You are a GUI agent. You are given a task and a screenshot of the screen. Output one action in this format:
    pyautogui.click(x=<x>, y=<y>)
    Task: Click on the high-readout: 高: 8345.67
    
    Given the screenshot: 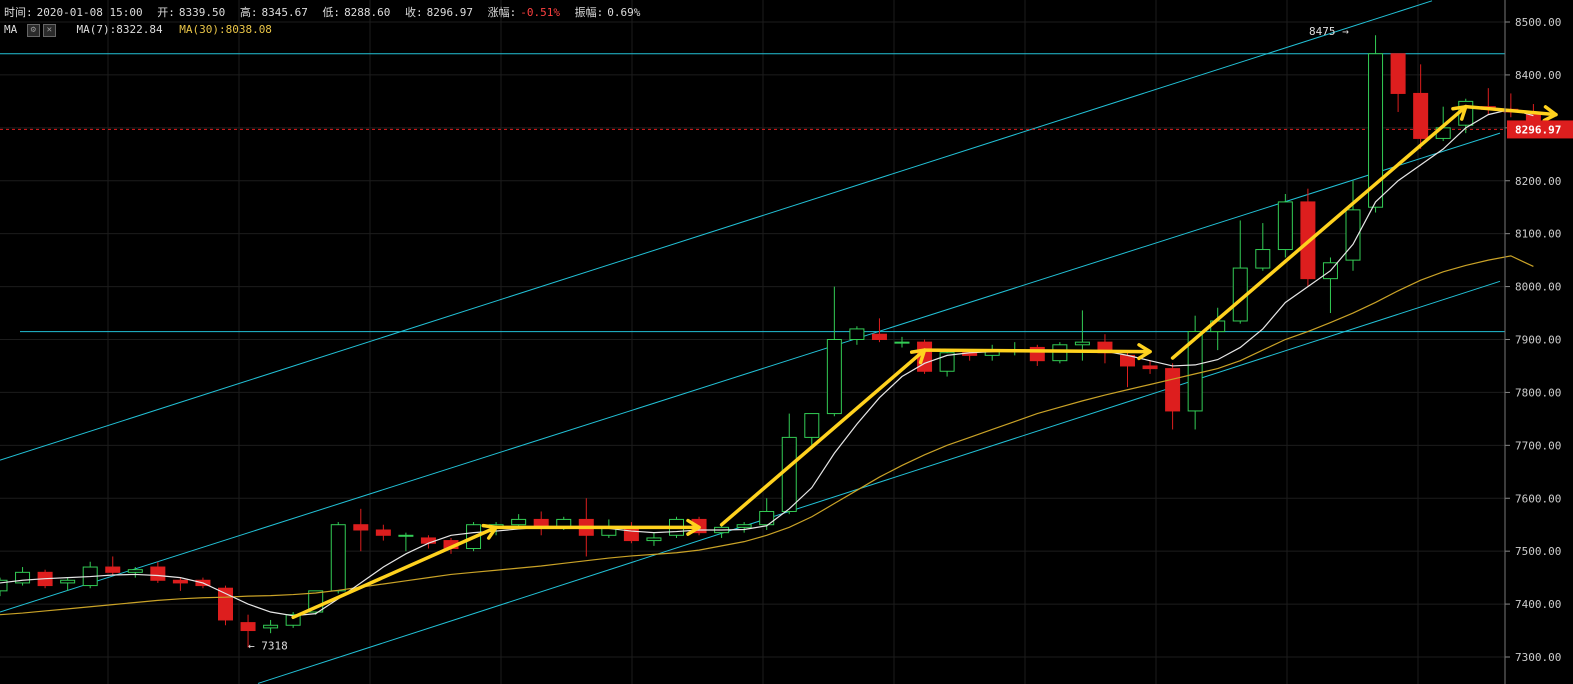 What is the action you would take?
    pyautogui.click(x=273, y=12)
    